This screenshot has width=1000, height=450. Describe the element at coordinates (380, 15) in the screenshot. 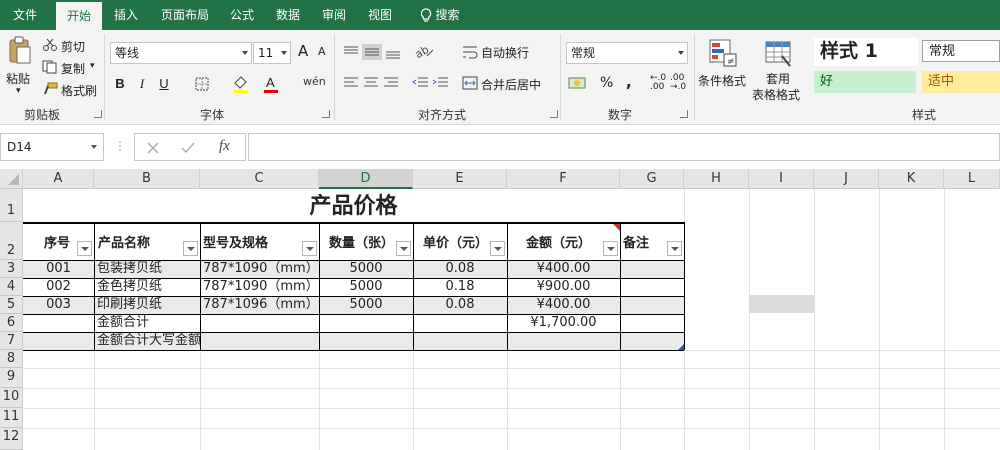

I see `tab-view: 视图` at that location.